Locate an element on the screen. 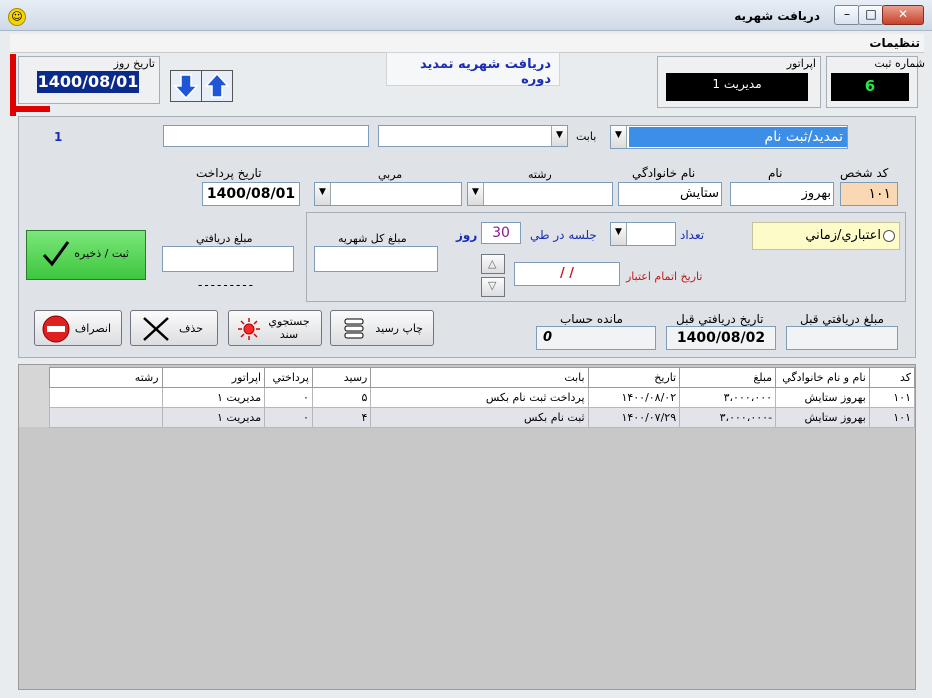 This screenshot has height=698, width=932. reg-no-box: شماره ثبت 6 is located at coordinates (875, 82).